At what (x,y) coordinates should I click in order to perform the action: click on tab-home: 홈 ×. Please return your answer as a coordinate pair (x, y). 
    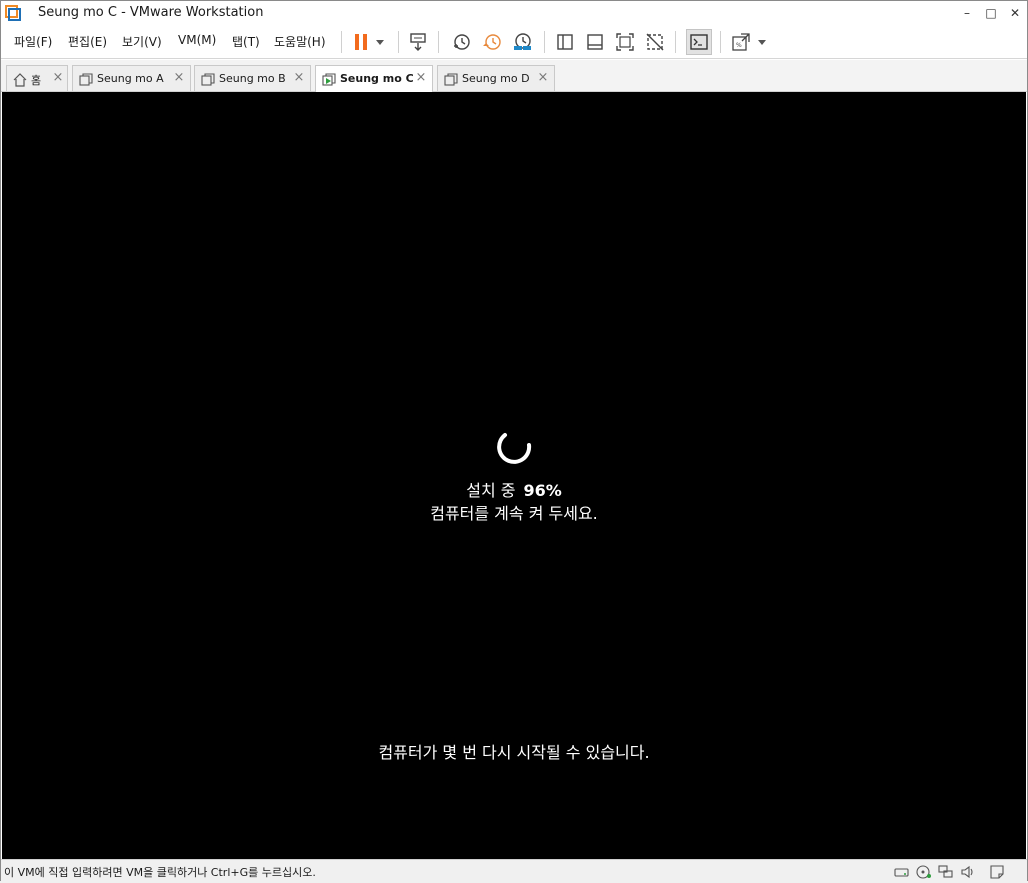
    Looking at the image, I should click on (37, 78).